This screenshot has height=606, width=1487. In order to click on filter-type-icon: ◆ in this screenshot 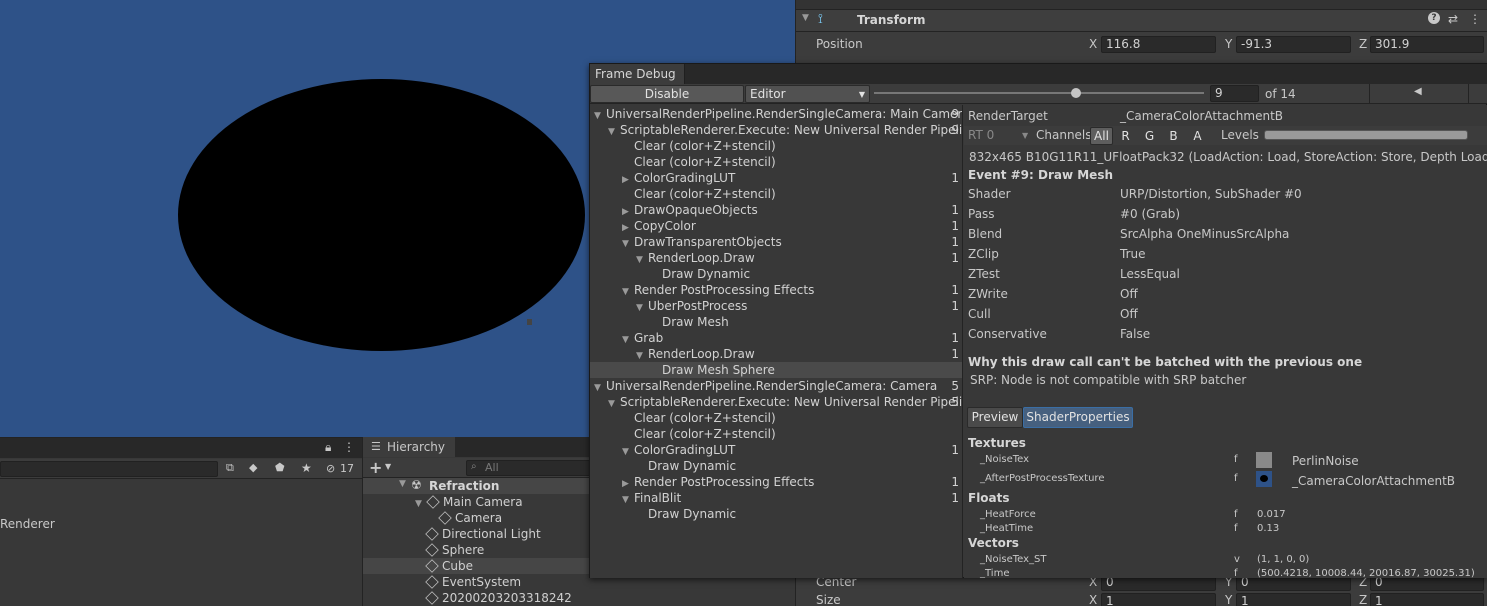, I will do `click(253, 467)`.